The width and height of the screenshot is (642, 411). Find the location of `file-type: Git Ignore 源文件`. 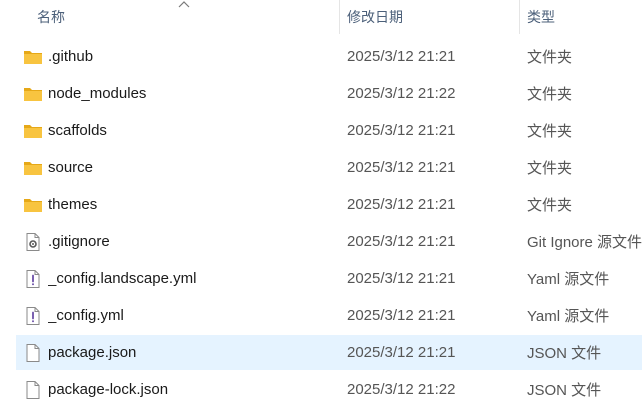

file-type: Git Ignore 源文件 is located at coordinates (584, 242).